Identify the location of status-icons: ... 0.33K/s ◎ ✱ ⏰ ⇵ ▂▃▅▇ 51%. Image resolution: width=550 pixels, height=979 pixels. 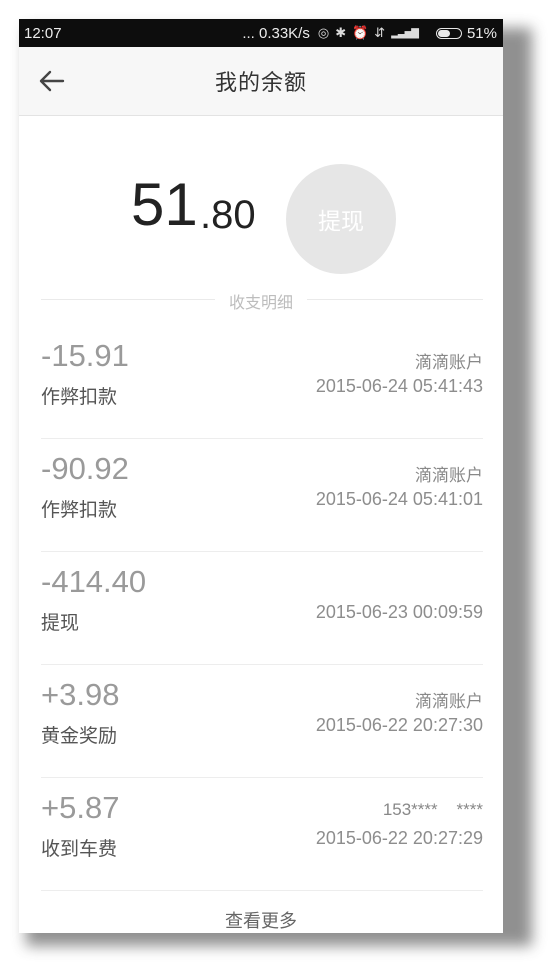
(369, 33).